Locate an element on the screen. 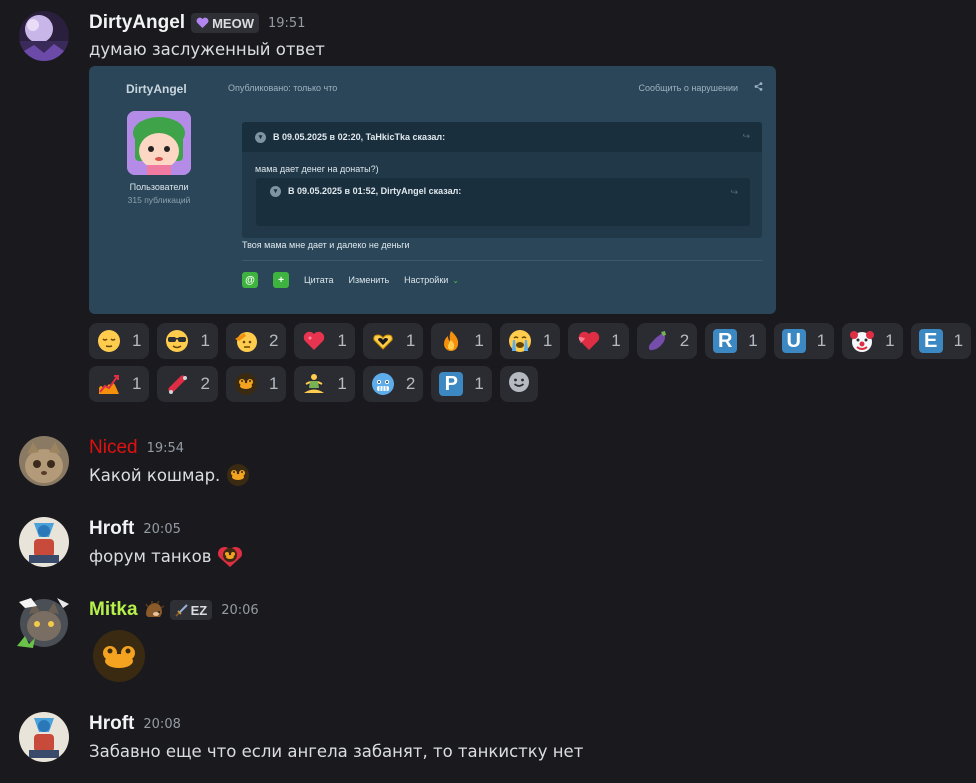 The width and height of the screenshot is (976, 783). message-text-content: форум танков is located at coordinates (150, 556).